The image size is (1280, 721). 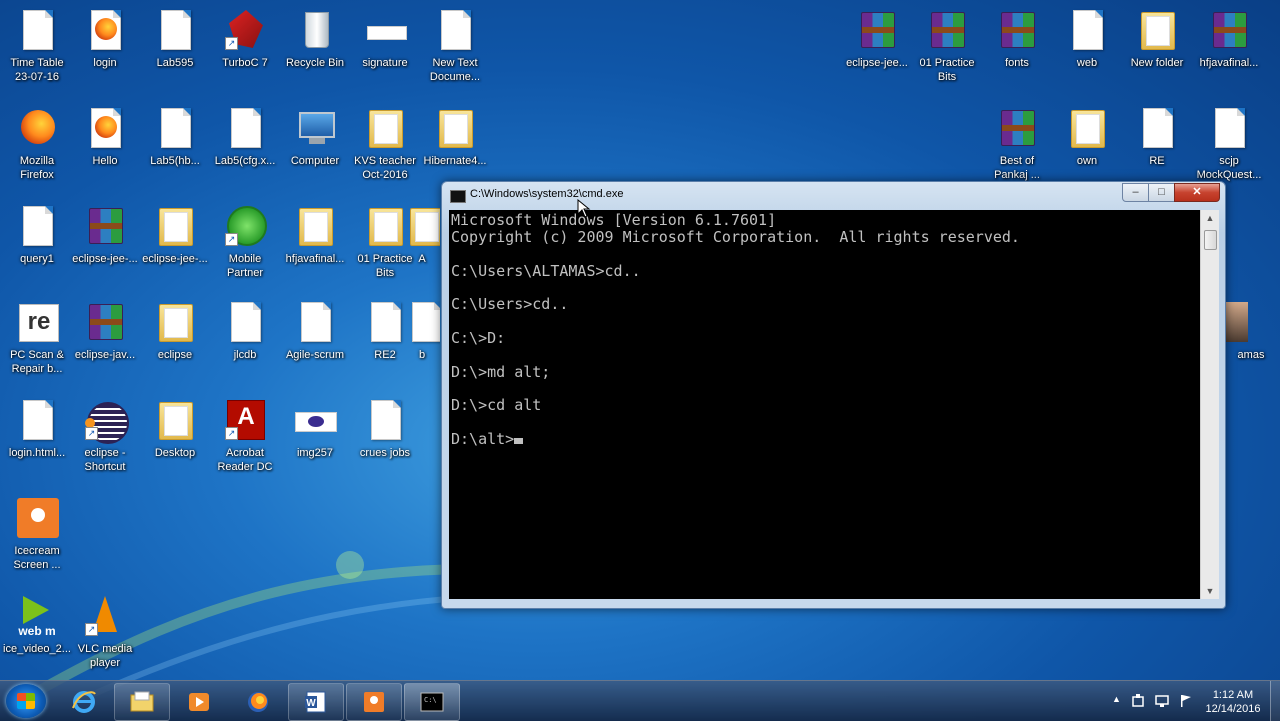 What do you see at coordinates (385, 30) in the screenshot?
I see `image-icon` at bounding box center [385, 30].